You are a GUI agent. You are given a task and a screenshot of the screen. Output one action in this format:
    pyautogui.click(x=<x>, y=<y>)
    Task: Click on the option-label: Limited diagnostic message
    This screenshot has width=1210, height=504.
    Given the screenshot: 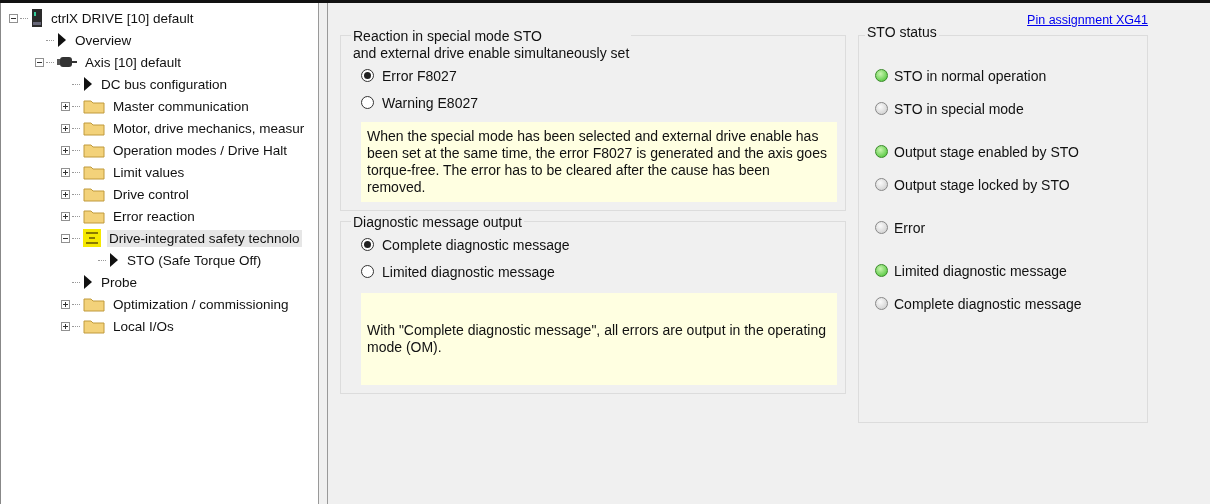 What is the action you would take?
    pyautogui.click(x=468, y=271)
    